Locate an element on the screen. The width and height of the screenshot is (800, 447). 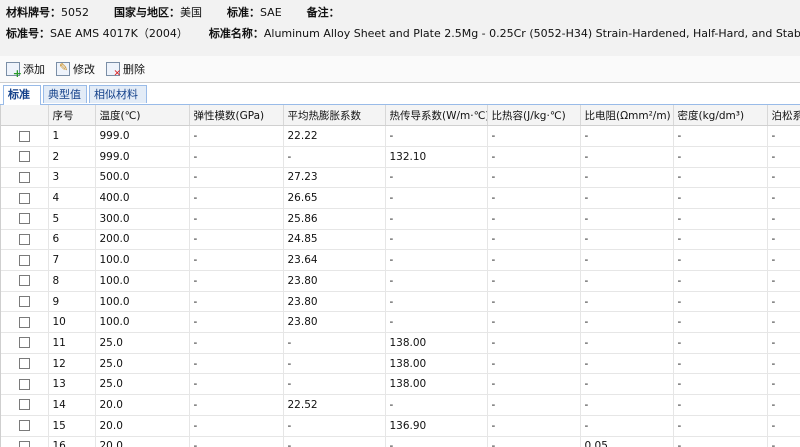
cell-thermal-expansion: 24.85 is located at coordinates (334, 240).